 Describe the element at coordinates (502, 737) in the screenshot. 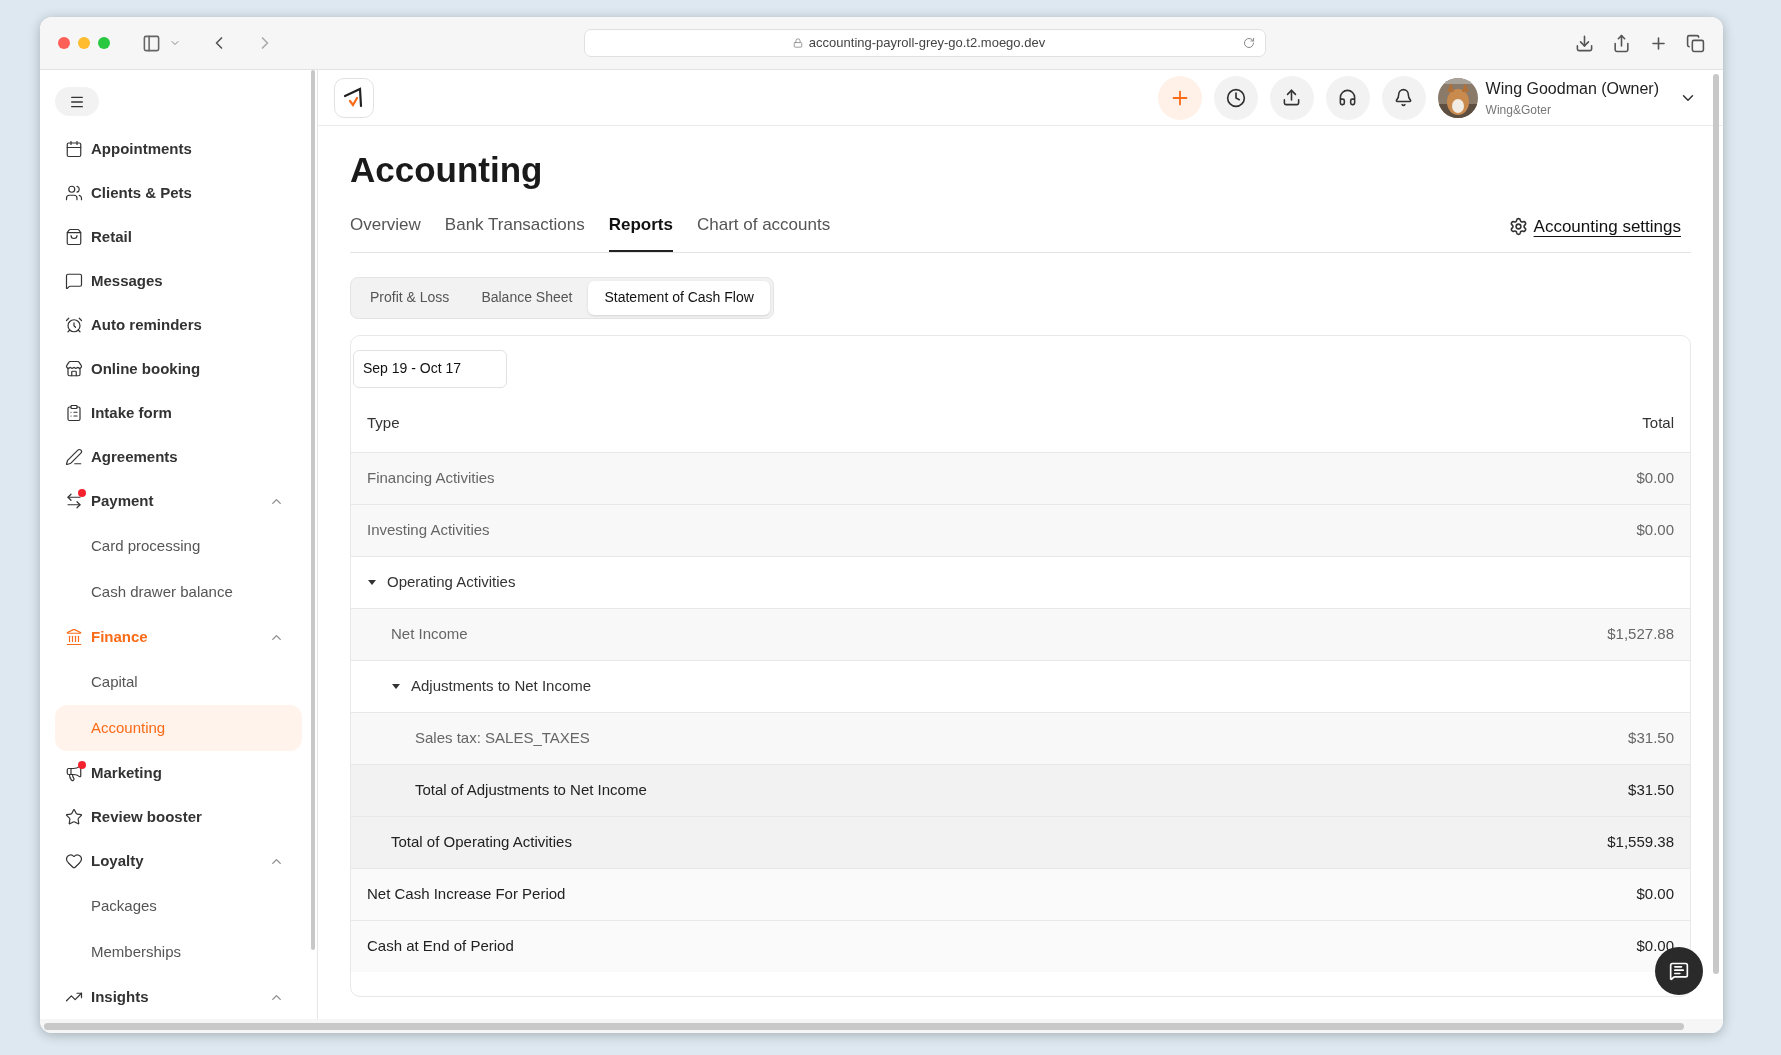

I see `table-cell-text: Sales tax: SALES_TAXES` at that location.